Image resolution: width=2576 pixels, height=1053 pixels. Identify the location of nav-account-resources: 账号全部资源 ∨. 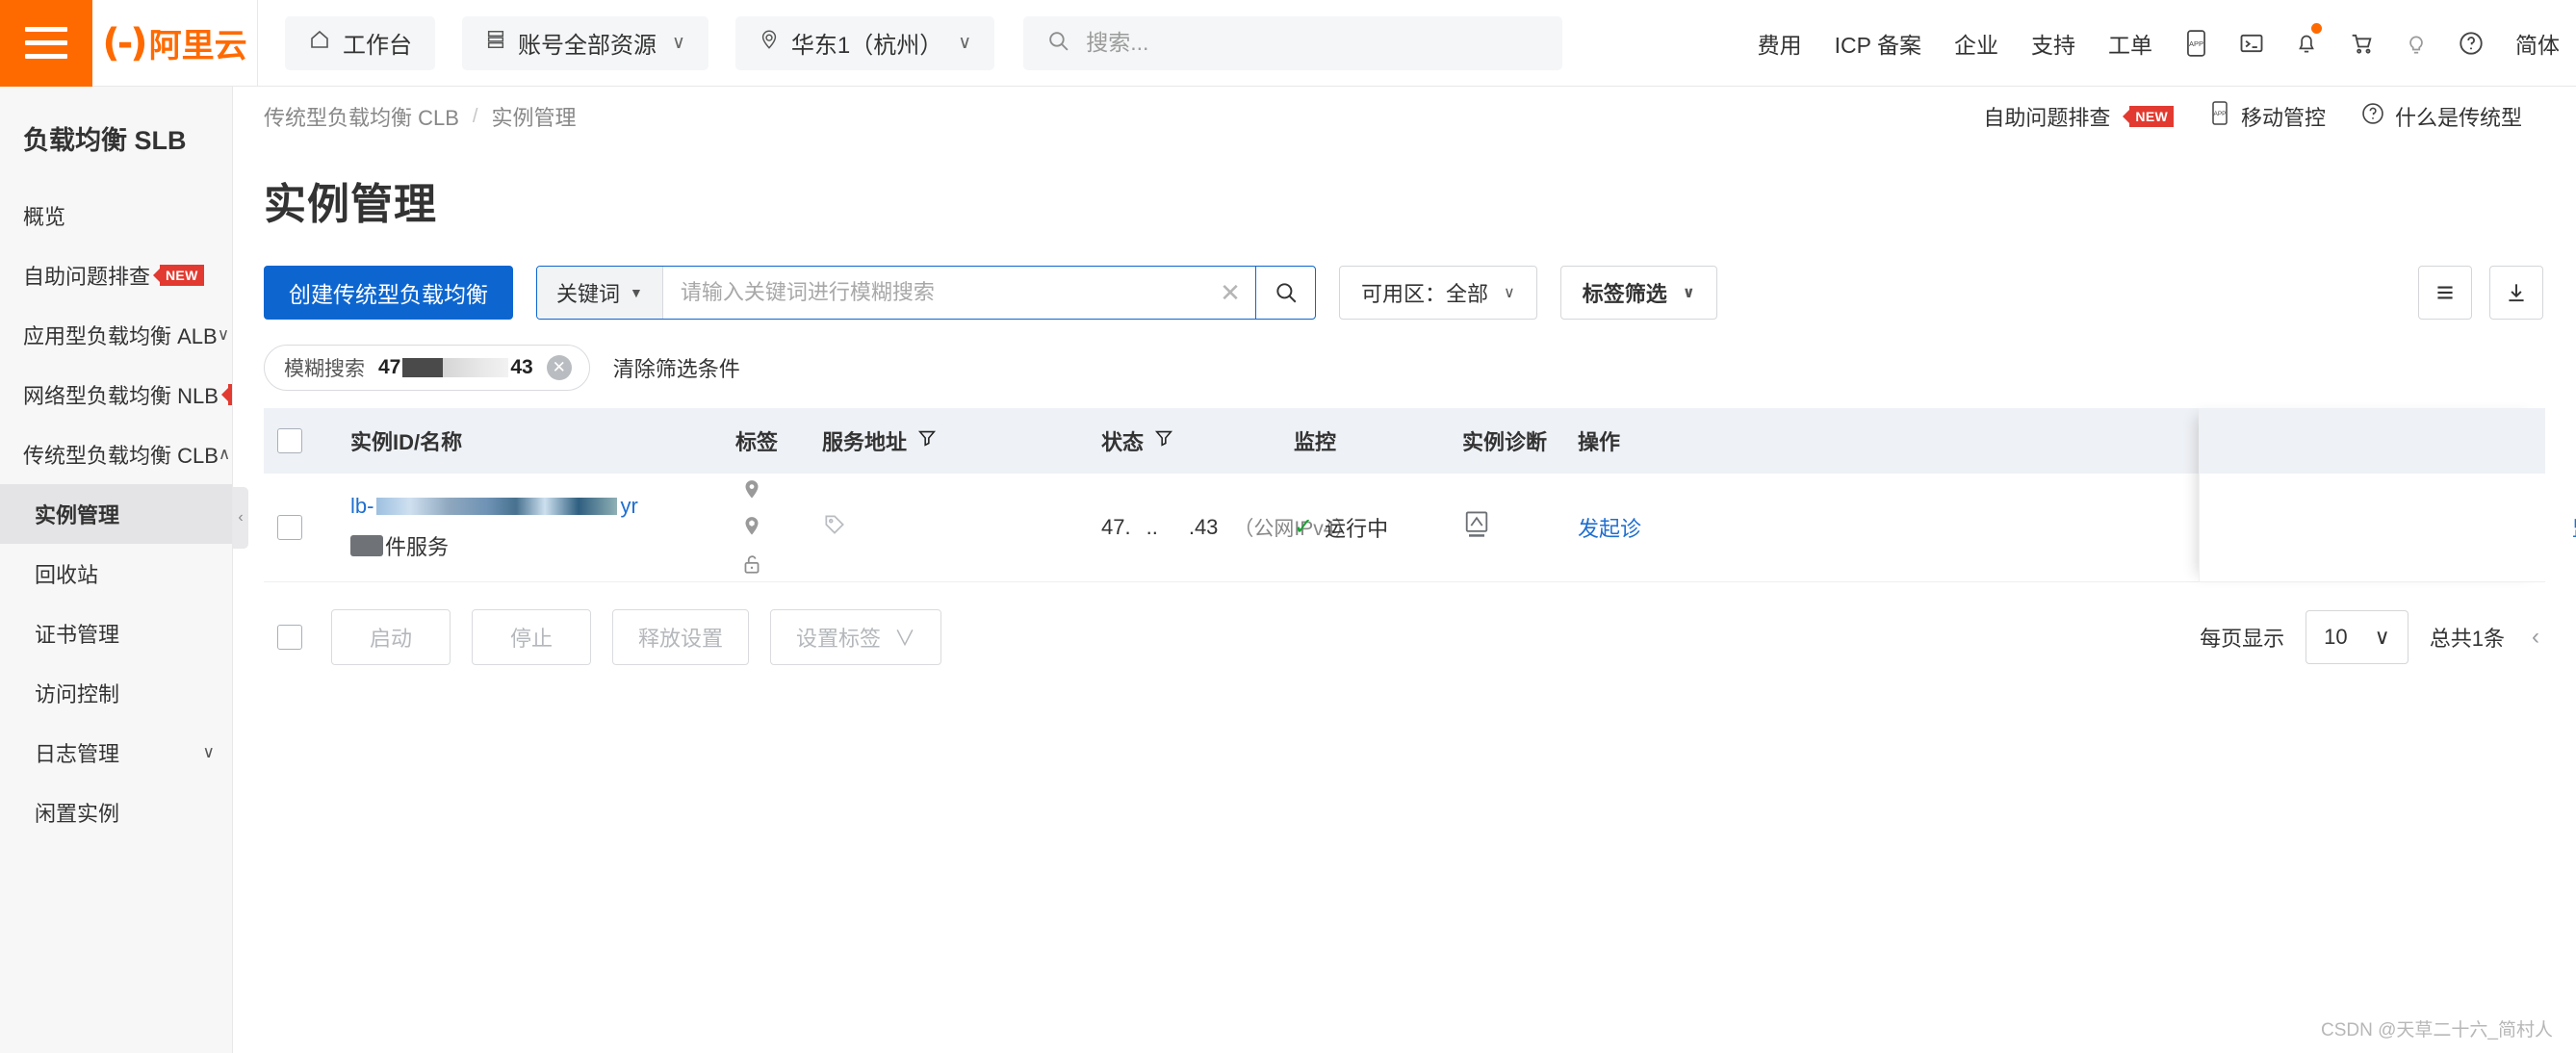
(585, 42).